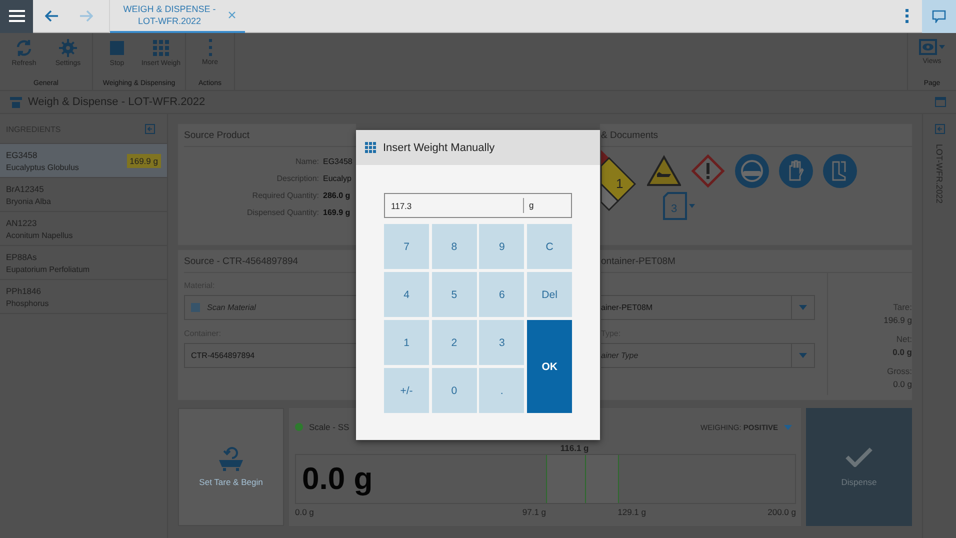 The width and height of the screenshot is (956, 538). What do you see at coordinates (708, 171) in the screenshot?
I see `exclamation-warning-icon` at bounding box center [708, 171].